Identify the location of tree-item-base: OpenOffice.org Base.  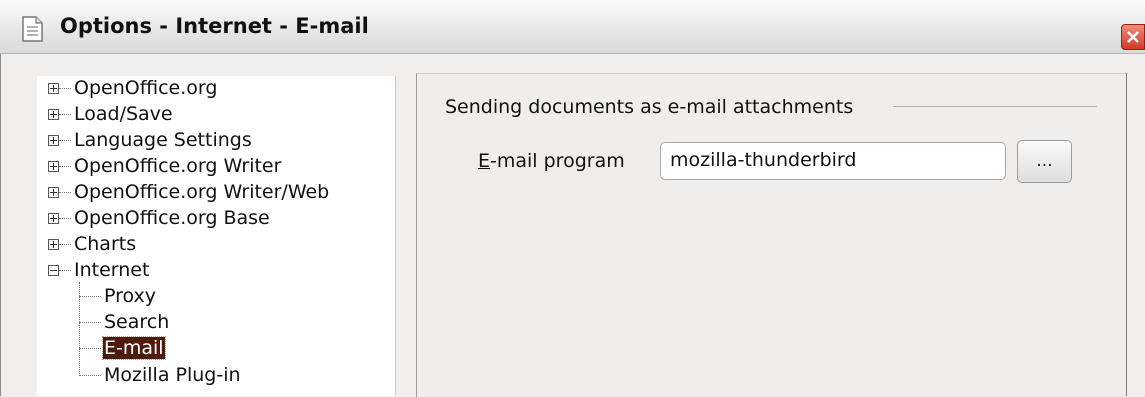
(172, 218).